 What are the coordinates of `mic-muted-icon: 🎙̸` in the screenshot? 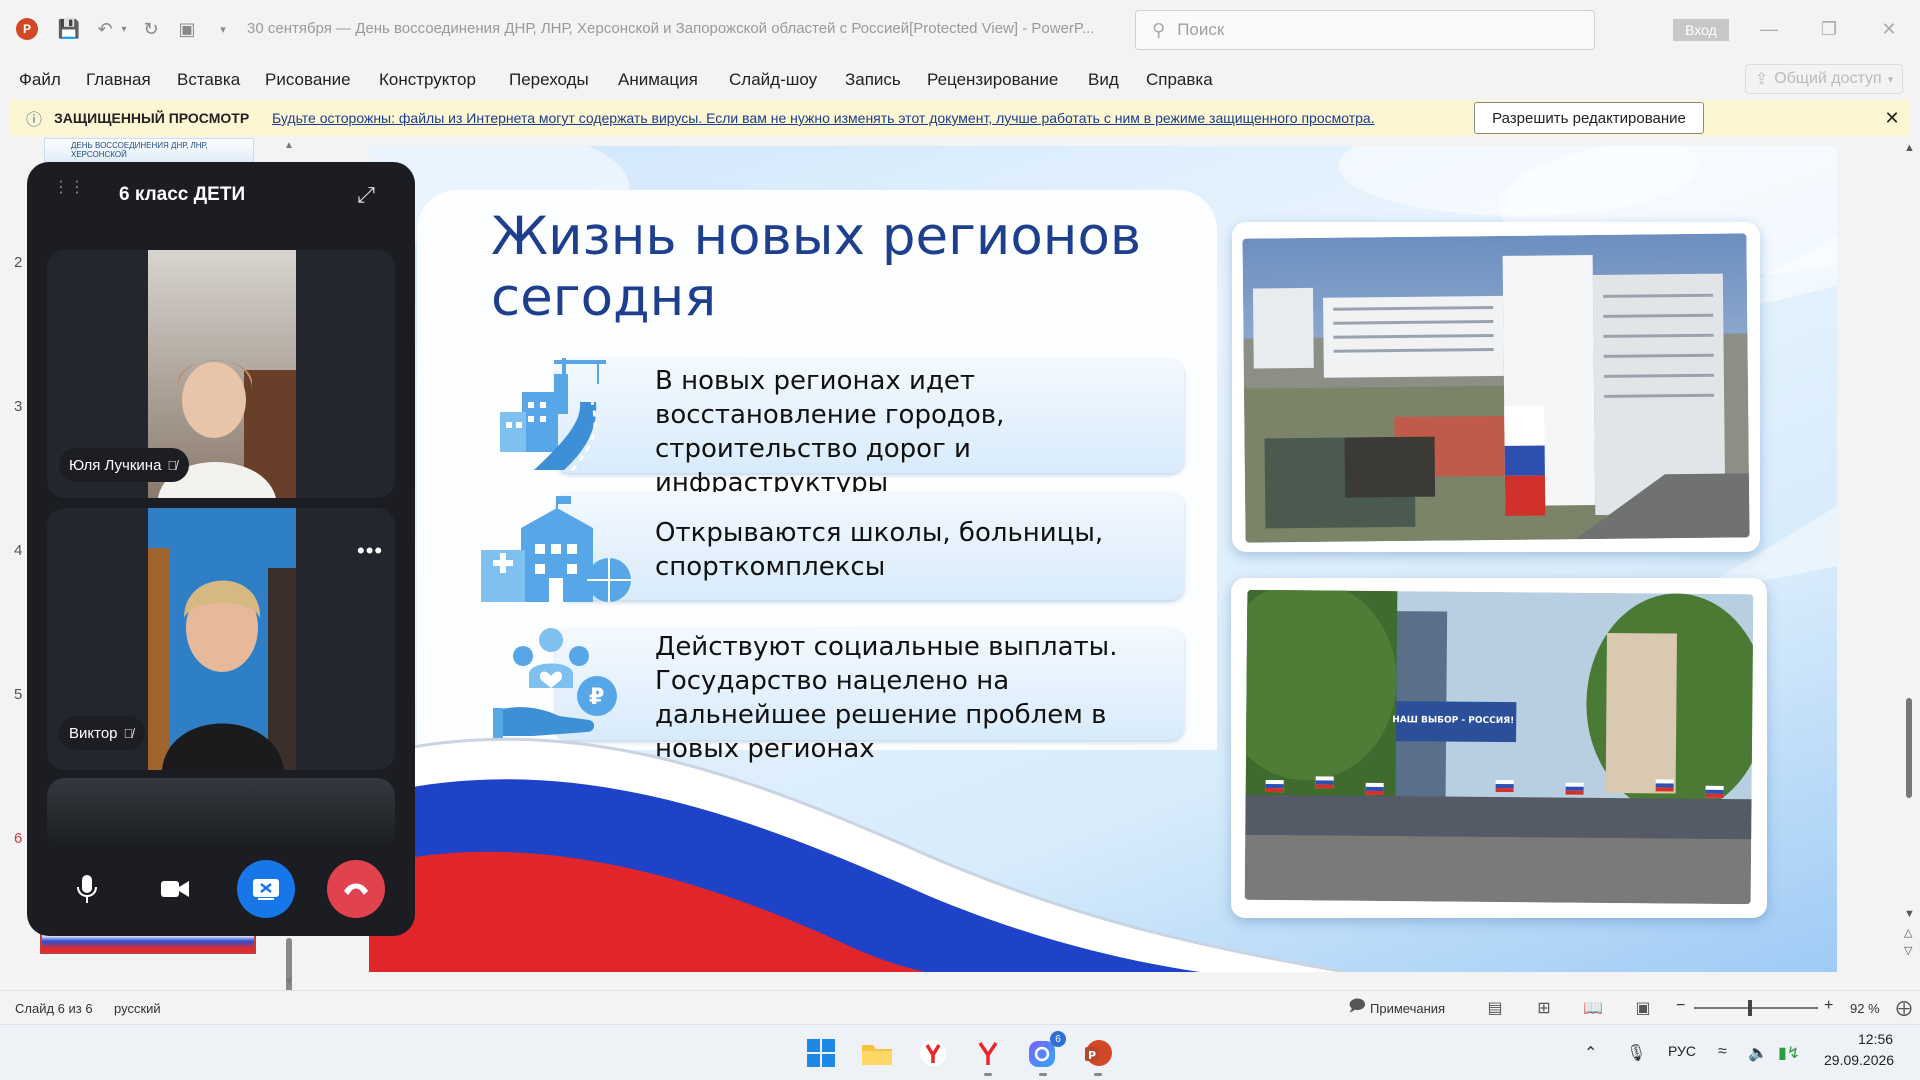 It's located at (128, 733).